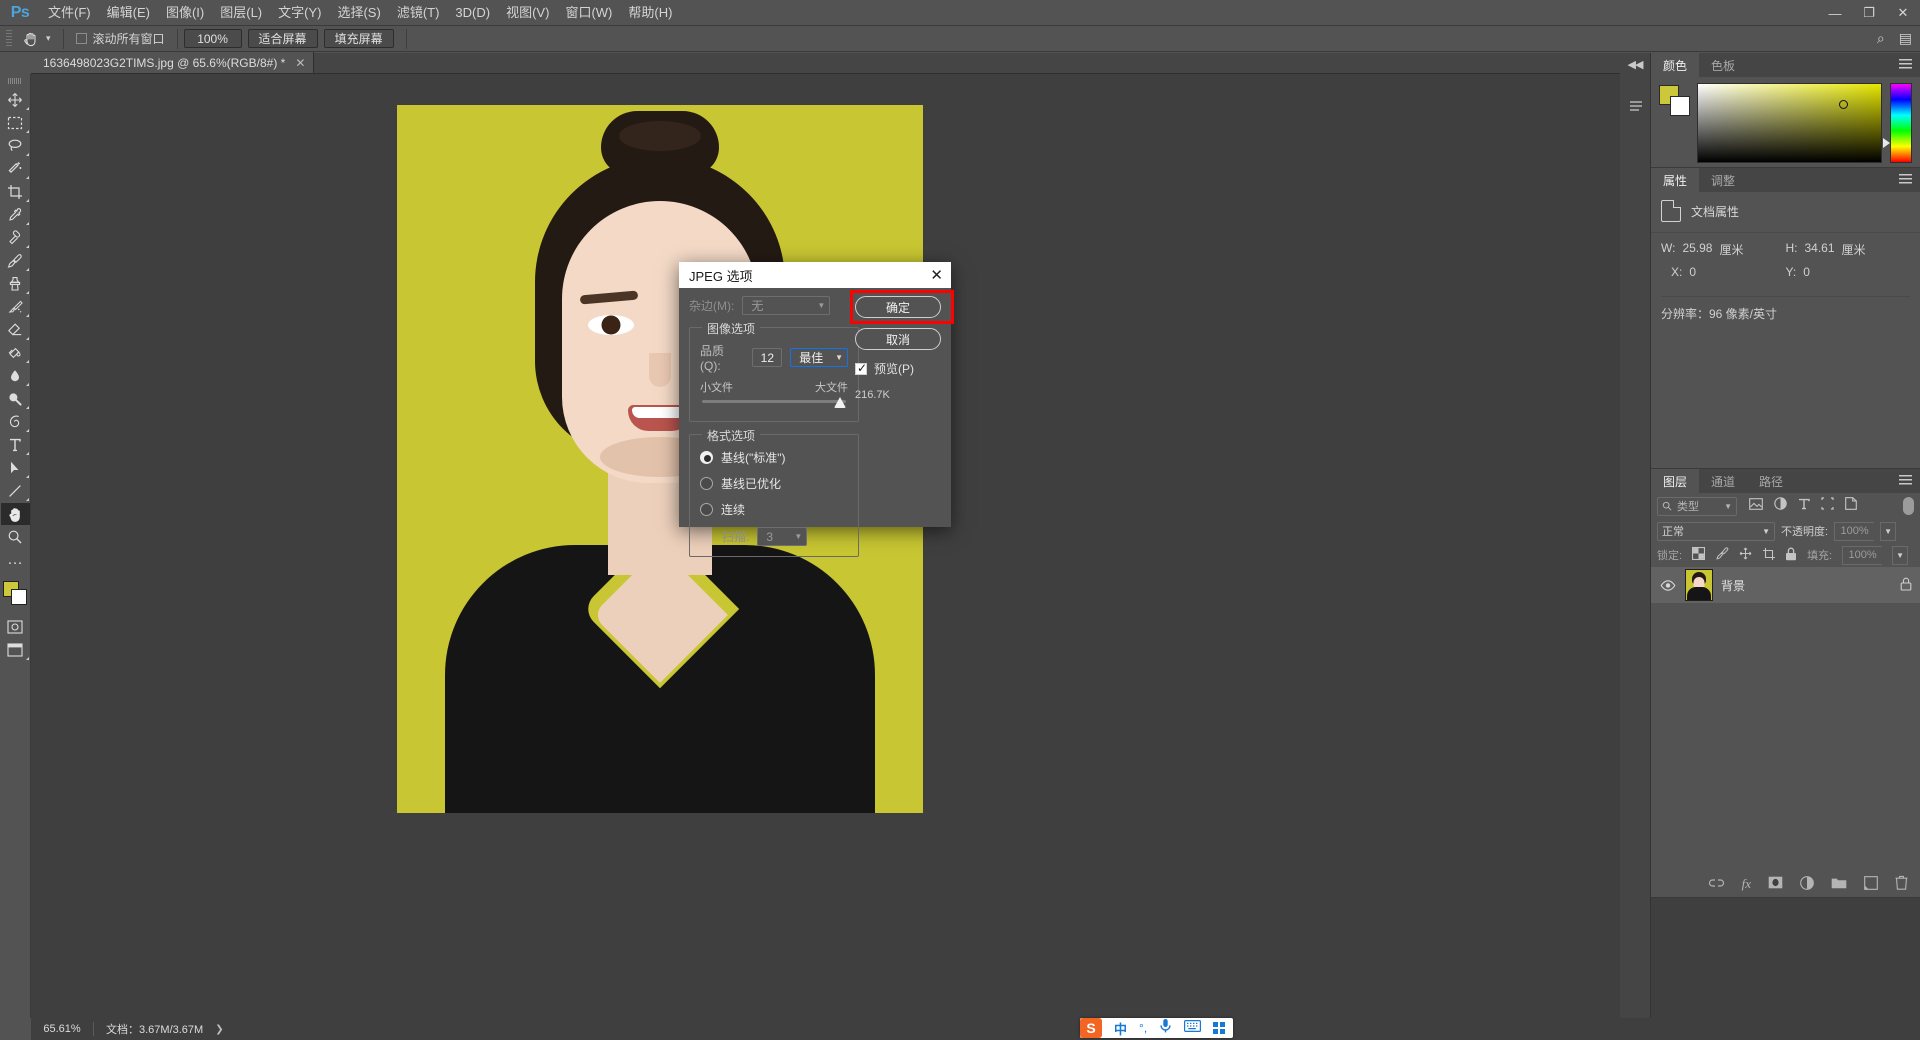 The width and height of the screenshot is (1920, 1040). Describe the element at coordinates (1723, 481) in the screenshot. I see `tab-channels: 通道` at that location.